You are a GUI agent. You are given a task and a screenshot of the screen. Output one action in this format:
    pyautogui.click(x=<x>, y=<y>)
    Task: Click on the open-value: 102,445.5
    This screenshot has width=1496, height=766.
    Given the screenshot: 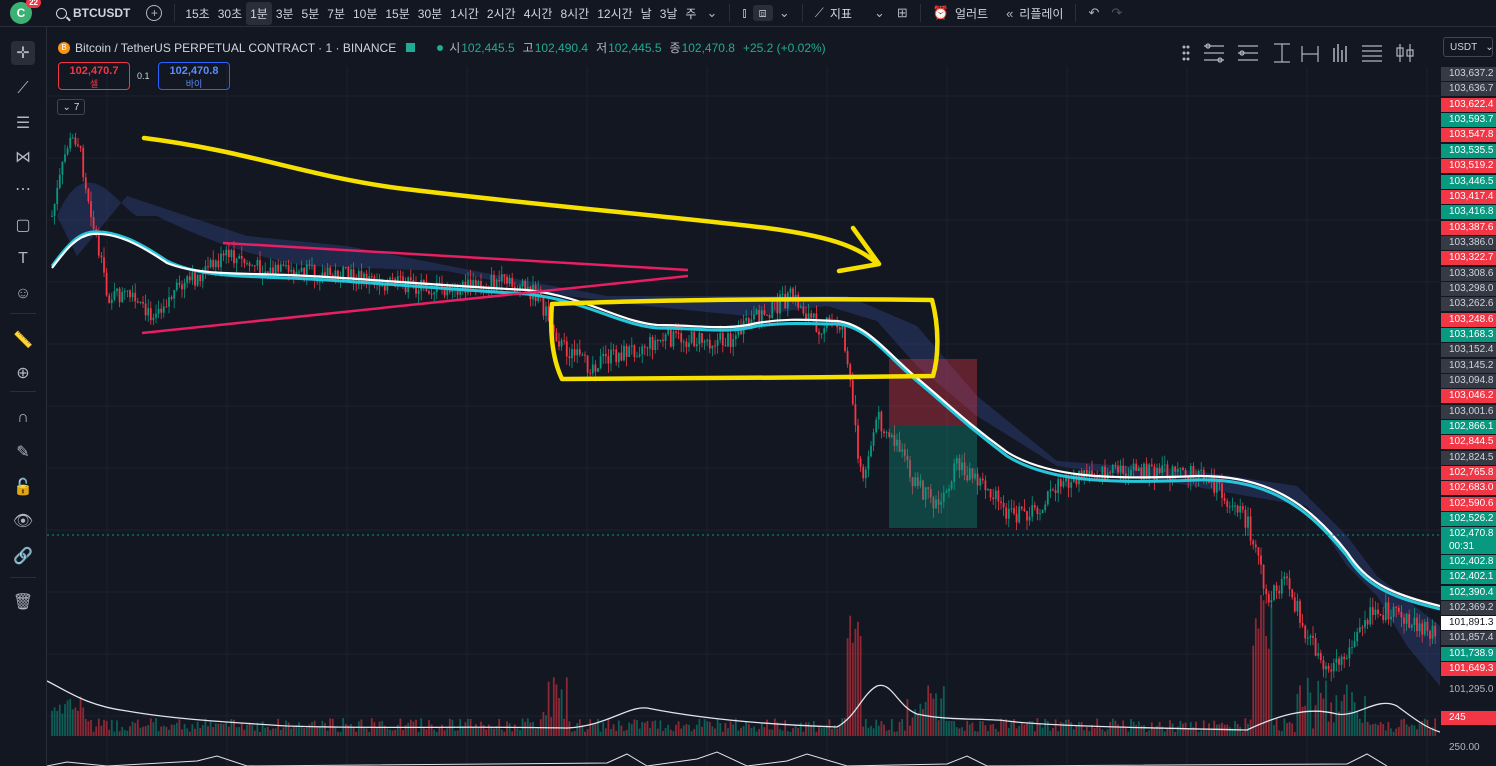 What is the action you would take?
    pyautogui.click(x=488, y=47)
    